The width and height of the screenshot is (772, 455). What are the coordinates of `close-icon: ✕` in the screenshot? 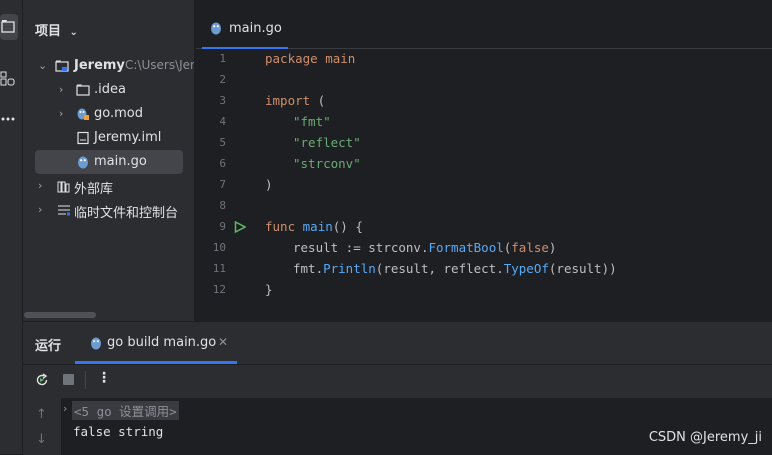 It's located at (223, 342).